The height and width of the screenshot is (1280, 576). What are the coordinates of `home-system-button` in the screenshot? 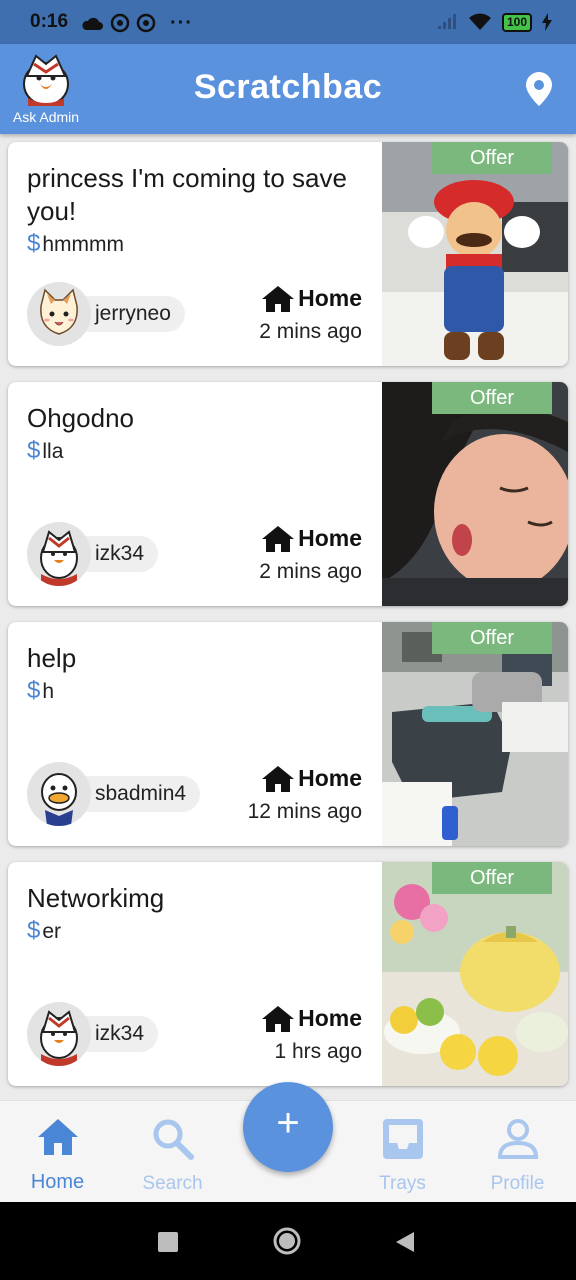 It's located at (287, 1243).